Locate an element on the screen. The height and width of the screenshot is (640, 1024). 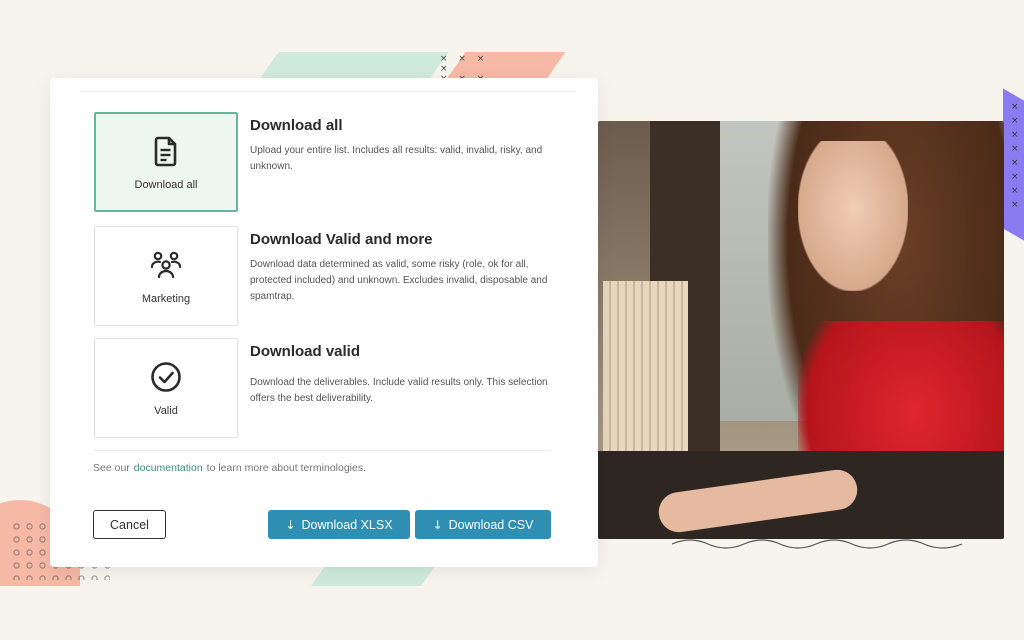
check-circle-icon is located at coordinates (166, 377).